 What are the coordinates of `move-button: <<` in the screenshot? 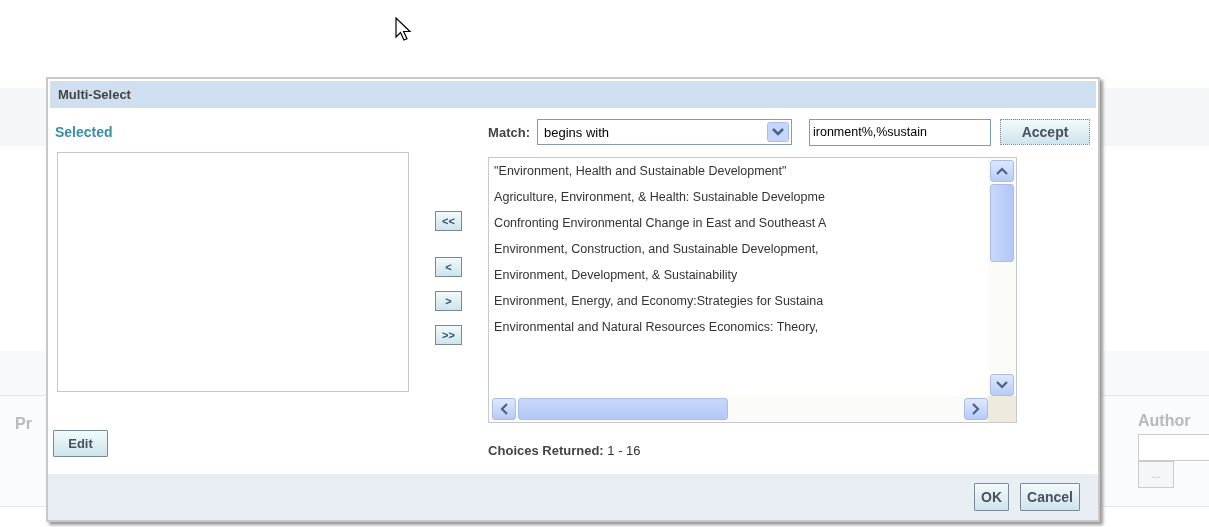 It's located at (449, 221).